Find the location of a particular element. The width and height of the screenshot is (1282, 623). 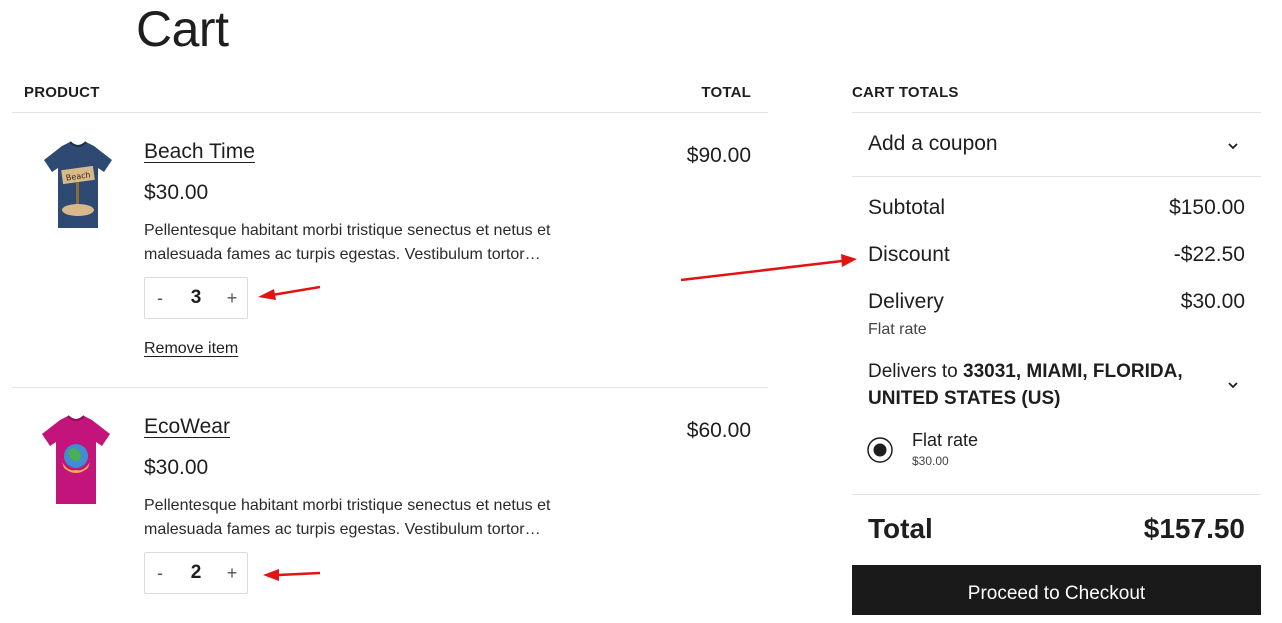

subtotal-value: $150.00 is located at coordinates (1207, 207).